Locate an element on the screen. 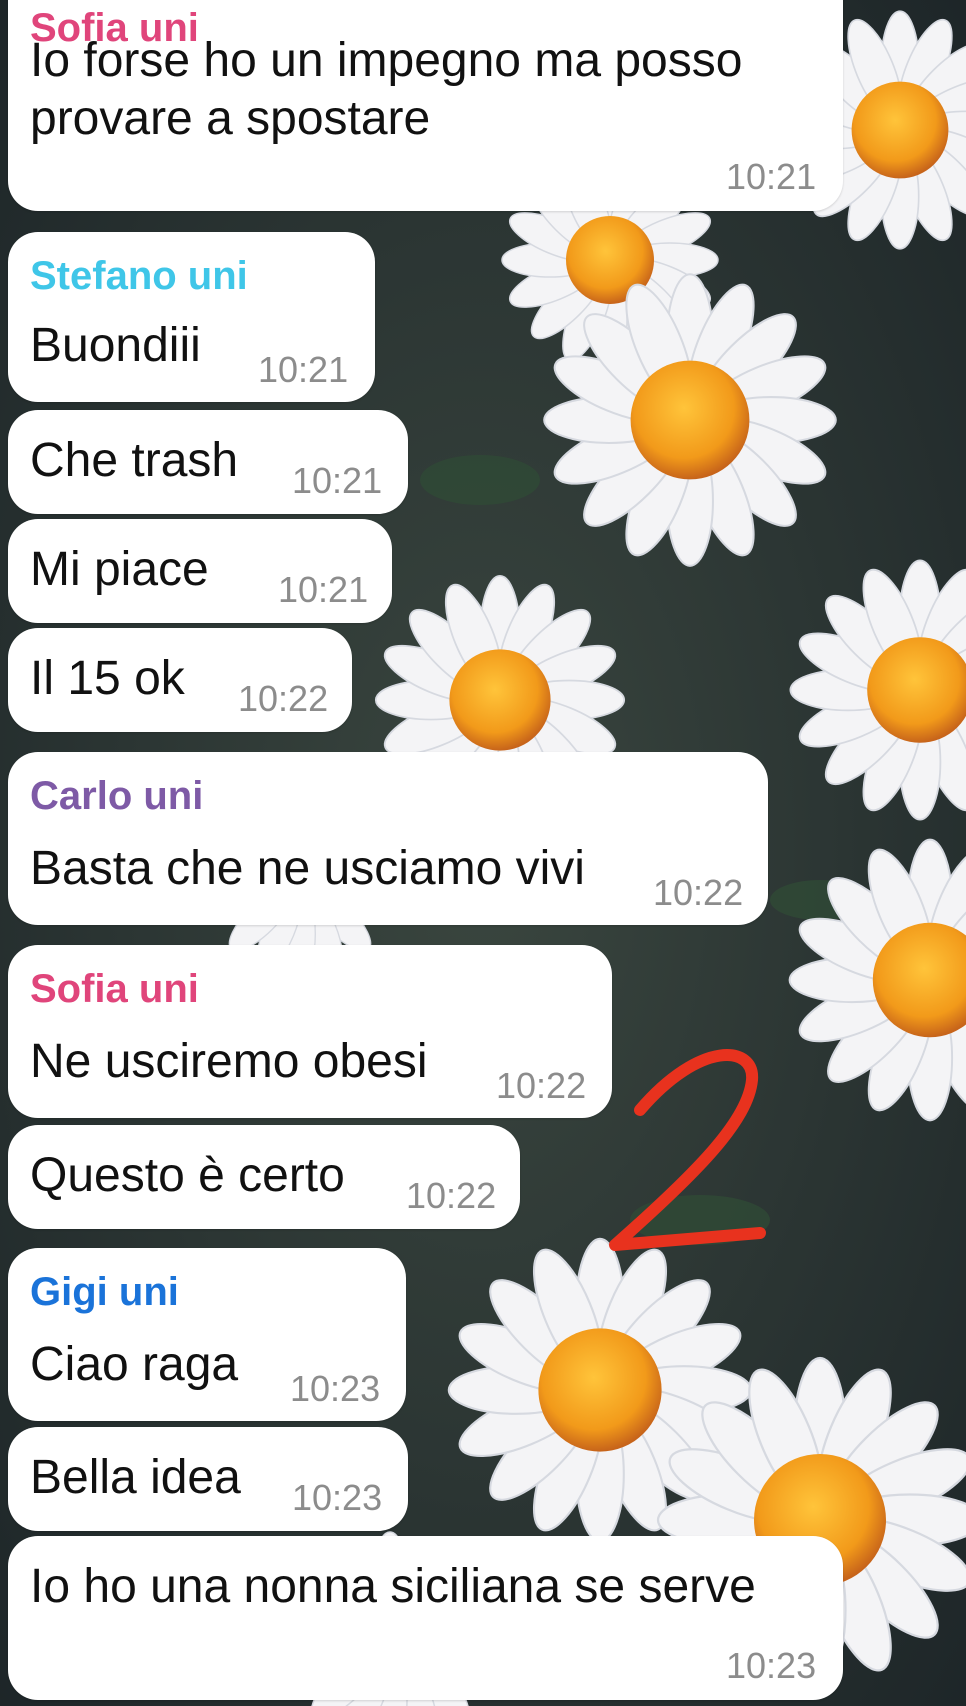 Image resolution: width=966 pixels, height=1706 pixels. message-text: Basta che ne usciamo vivi is located at coordinates (307, 868).